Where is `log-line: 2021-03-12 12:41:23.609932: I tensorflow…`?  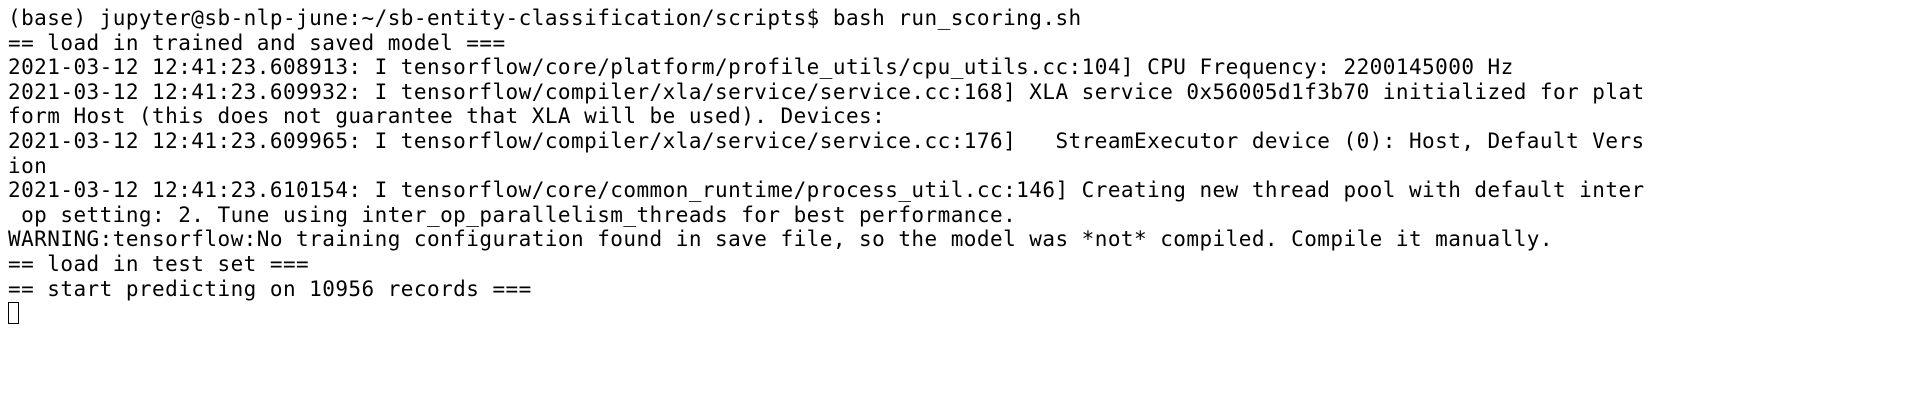
log-line: 2021-03-12 12:41:23.609932: I tensorflow… is located at coordinates (826, 91).